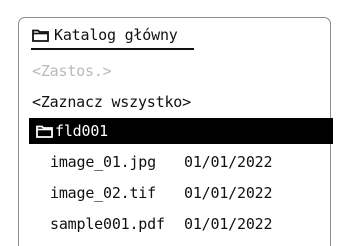 This screenshot has height=246, width=347. What do you see at coordinates (72, 71) in the screenshot?
I see `apply-button: <Zastos.>` at bounding box center [72, 71].